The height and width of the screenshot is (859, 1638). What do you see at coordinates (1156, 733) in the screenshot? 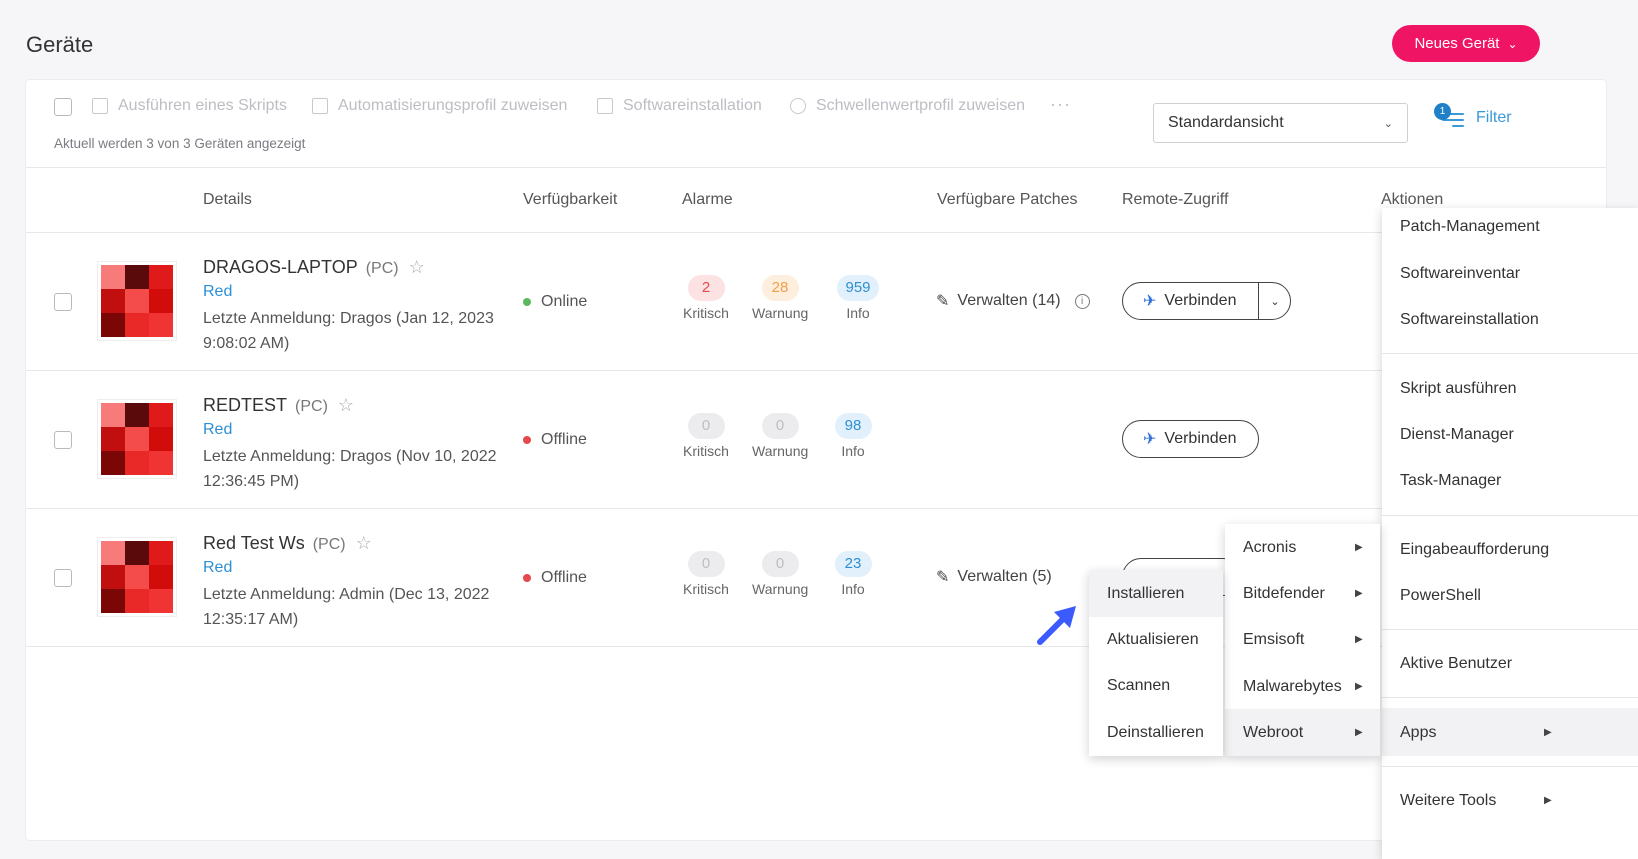
I see `submenu-item-uninstall: Deinstallieren` at bounding box center [1156, 733].